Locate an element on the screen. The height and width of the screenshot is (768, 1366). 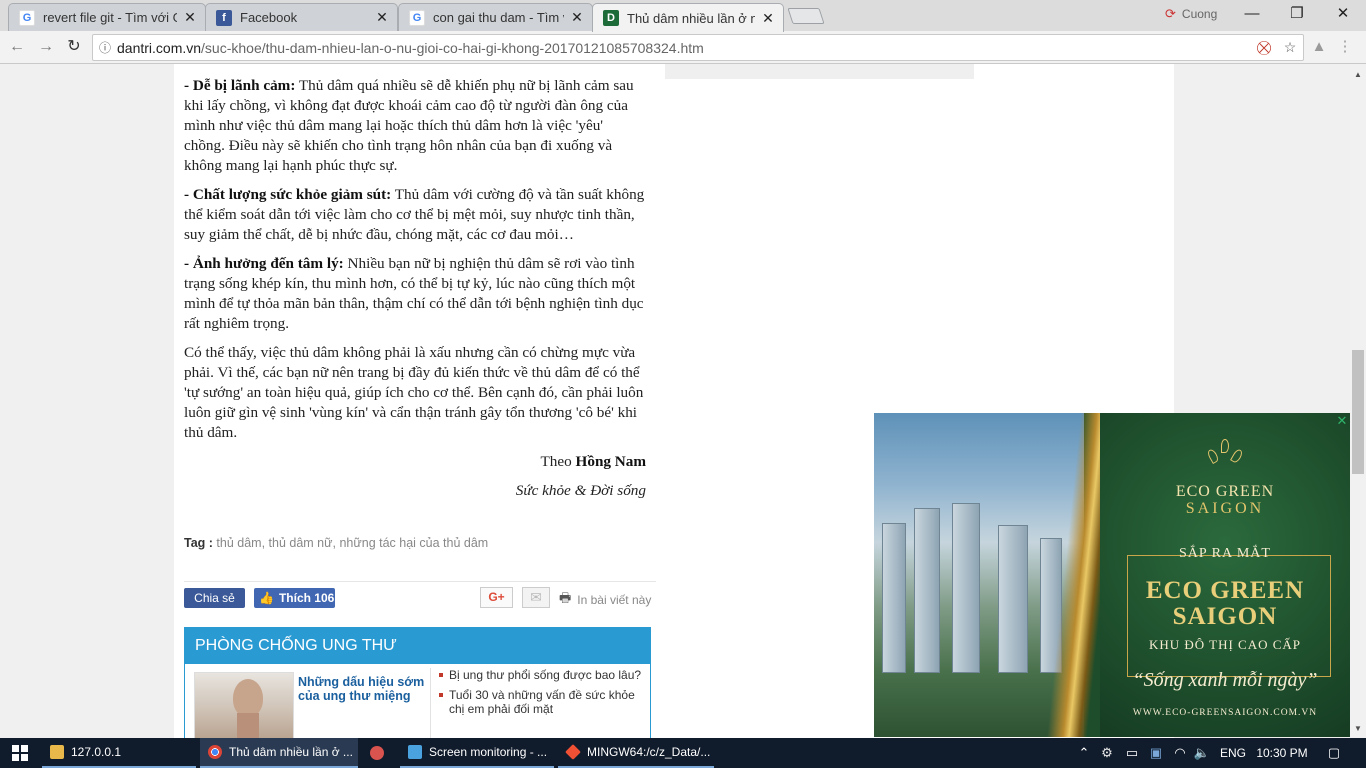
tag-link: thủ dâm nữ is located at coordinates (301, 543).